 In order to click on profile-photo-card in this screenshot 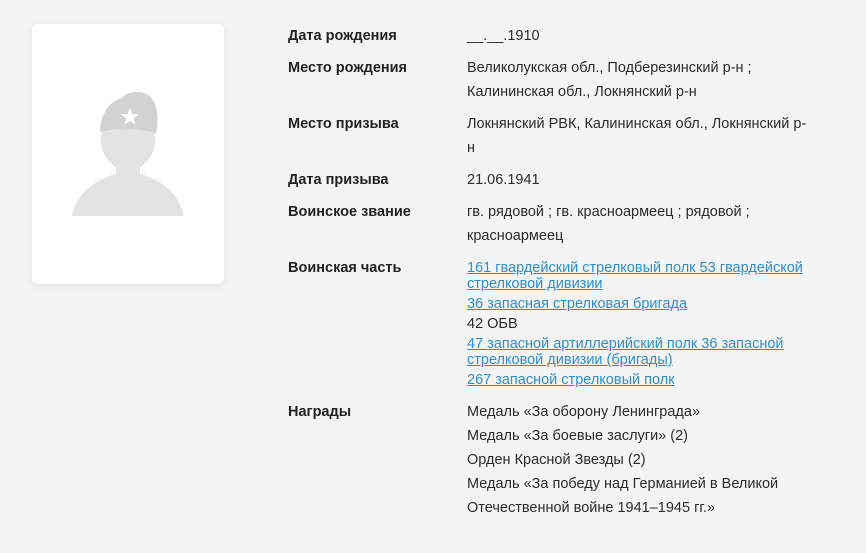, I will do `click(128, 154)`.